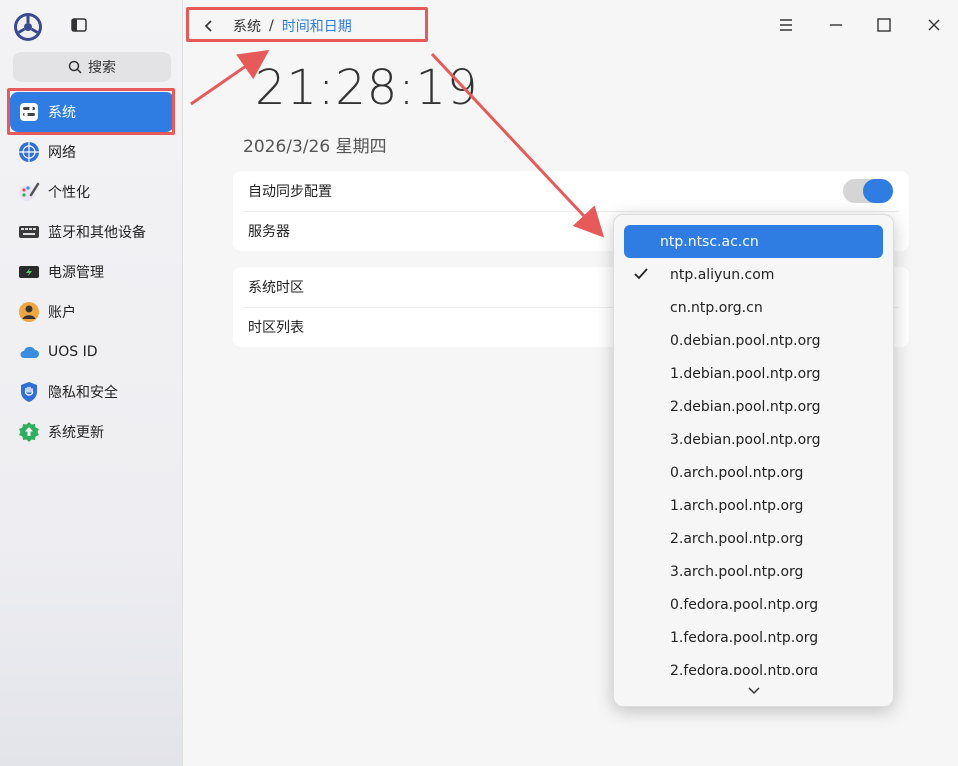 Image resolution: width=958 pixels, height=766 pixels. Describe the element at coordinates (934, 25) in the screenshot. I see `close-icon` at that location.